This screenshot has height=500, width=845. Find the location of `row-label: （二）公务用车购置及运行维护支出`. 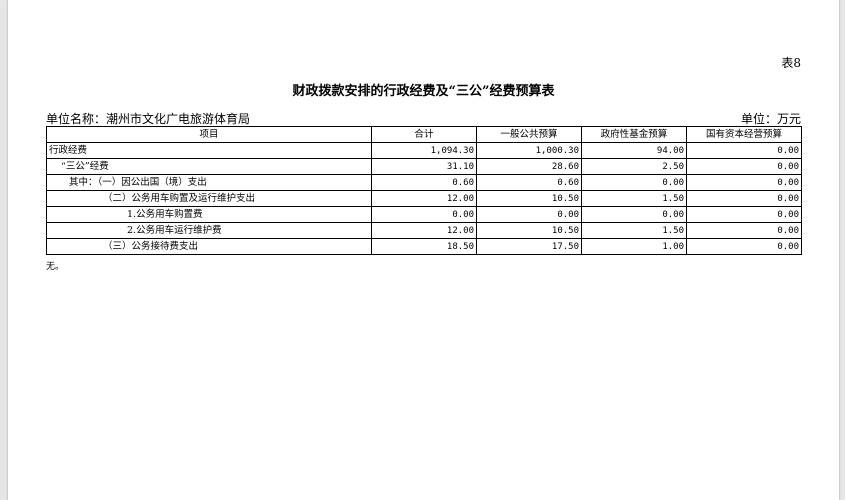

row-label: （二）公务用车购置及运行维护支出 is located at coordinates (209, 198).